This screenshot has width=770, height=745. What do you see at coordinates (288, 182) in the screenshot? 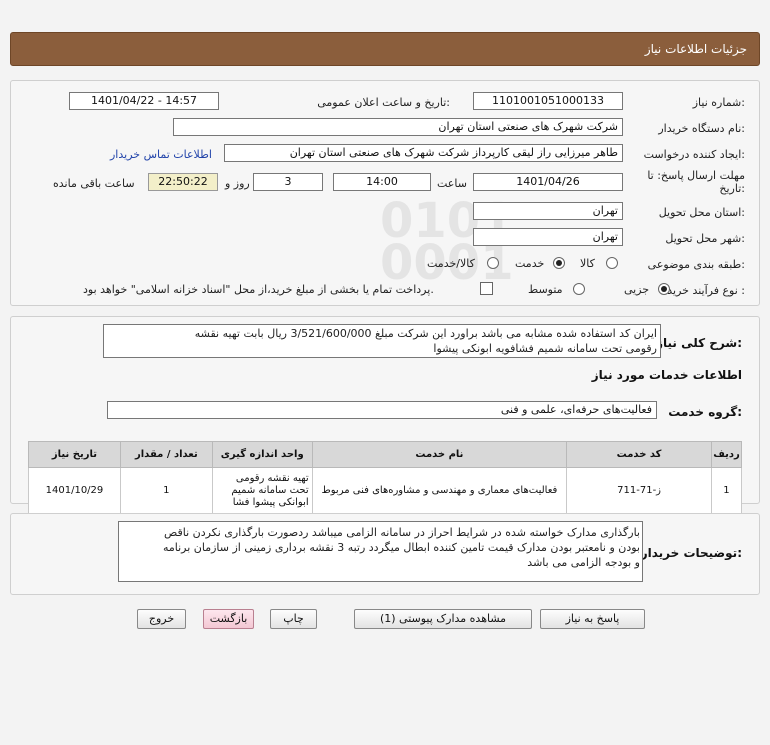
I see `days-field: 3` at bounding box center [288, 182].